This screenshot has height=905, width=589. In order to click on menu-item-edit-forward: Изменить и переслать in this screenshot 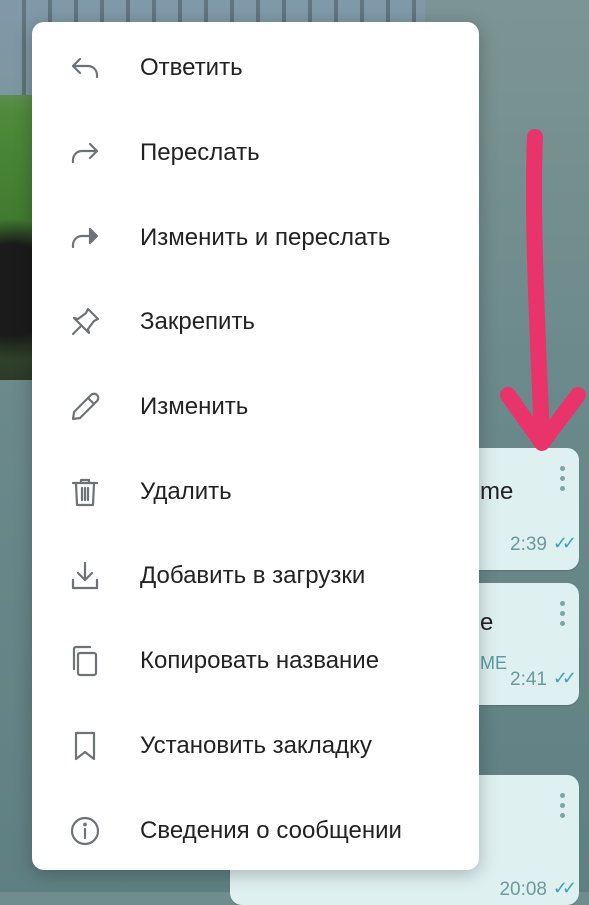, I will do `click(255, 237)`.